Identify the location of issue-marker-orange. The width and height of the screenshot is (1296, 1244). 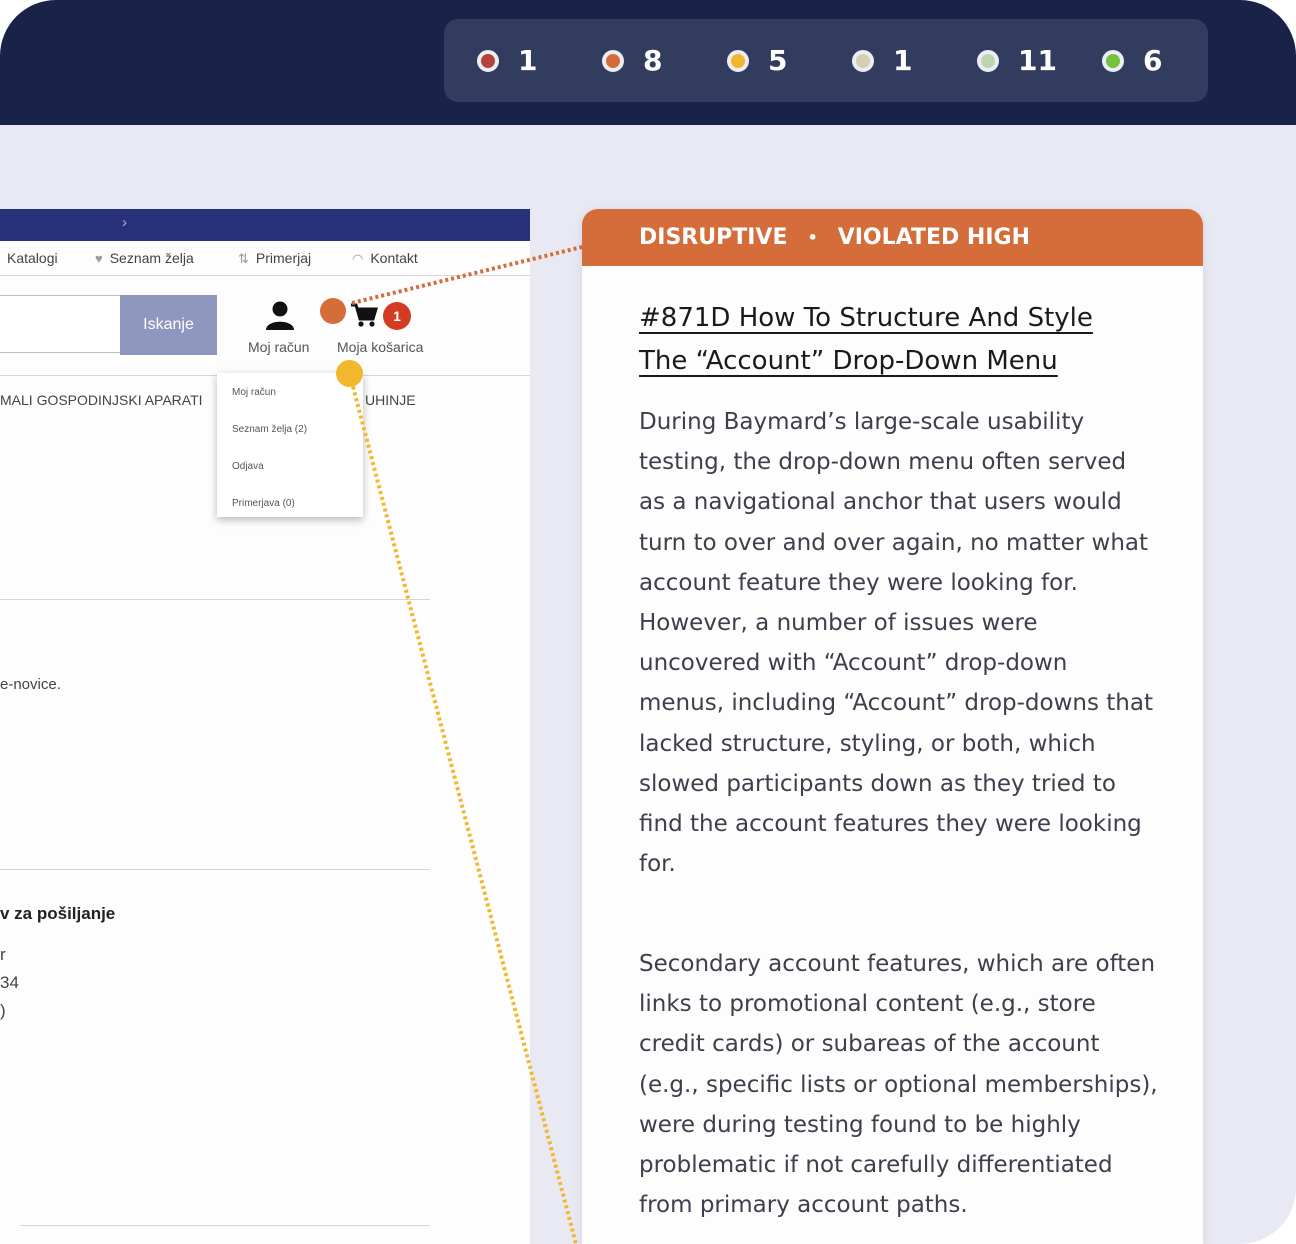
(333, 311).